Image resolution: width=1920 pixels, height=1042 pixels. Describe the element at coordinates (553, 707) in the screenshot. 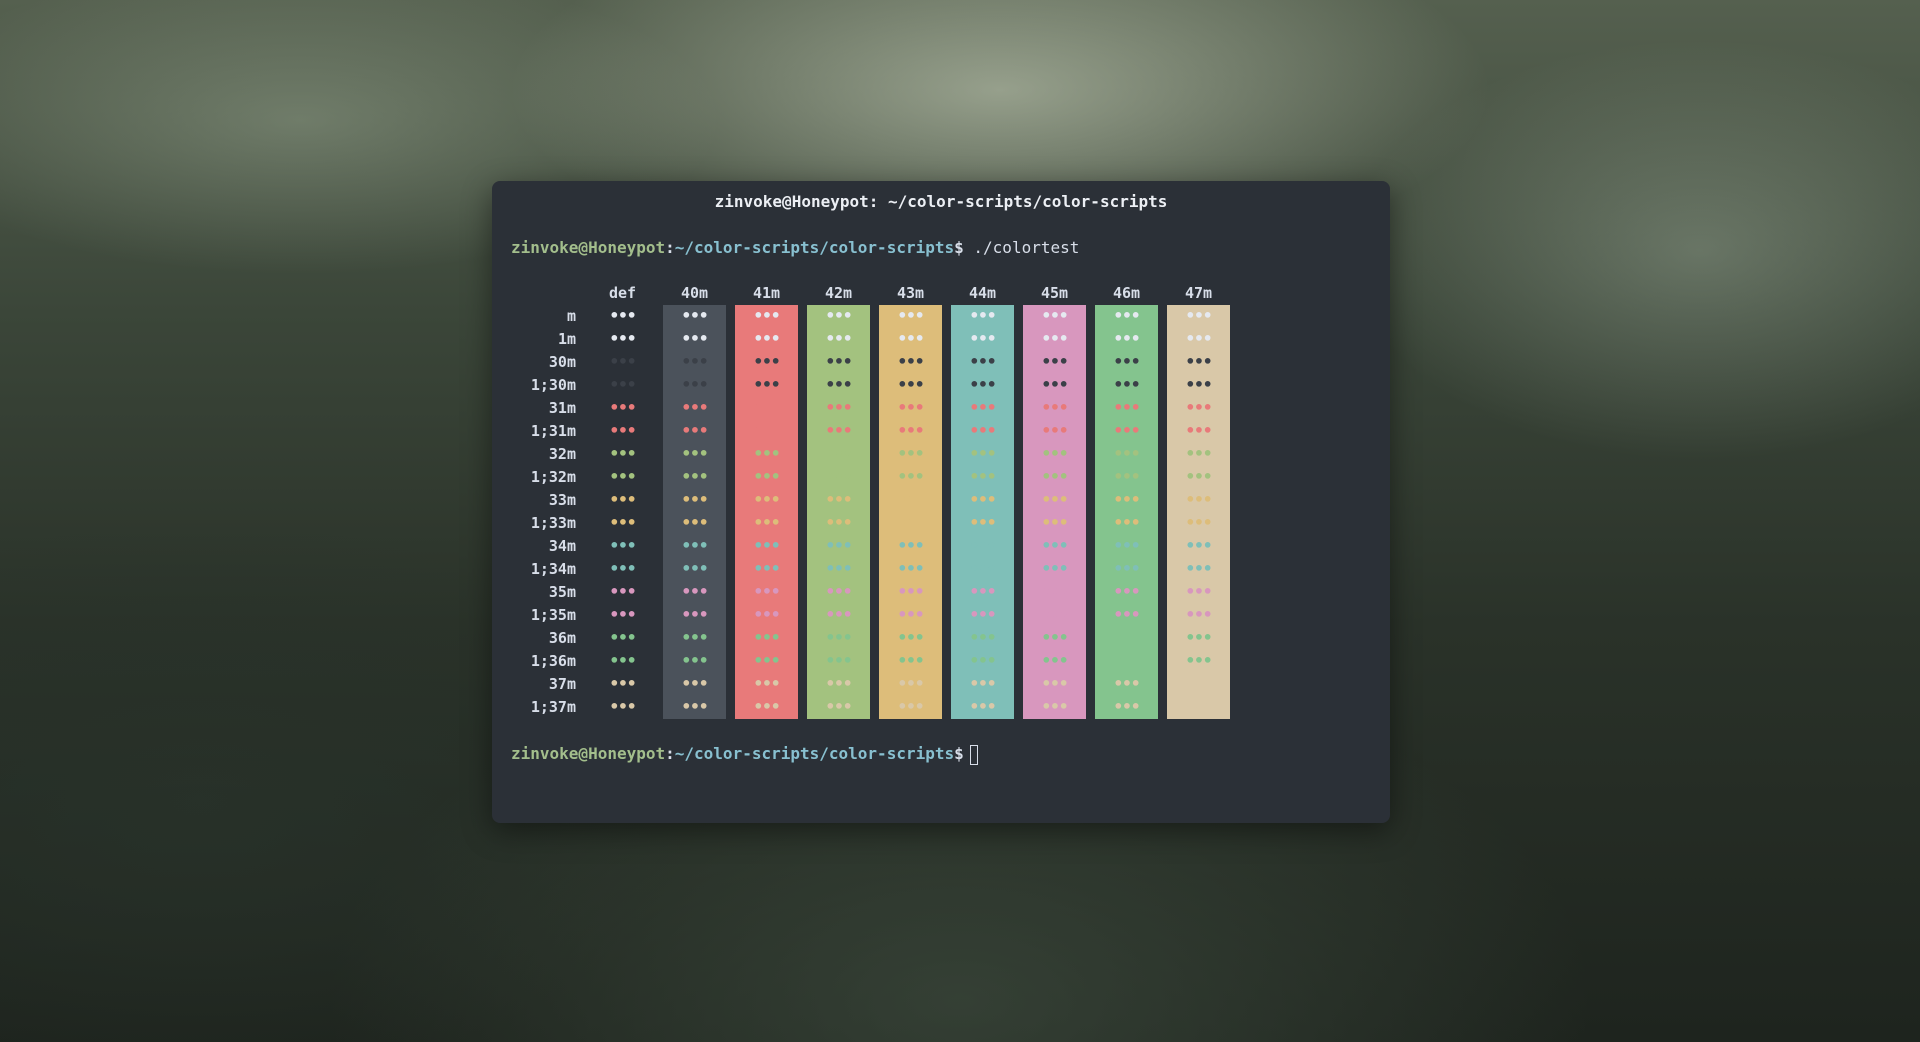

I see `row-label: 1;37m` at that location.